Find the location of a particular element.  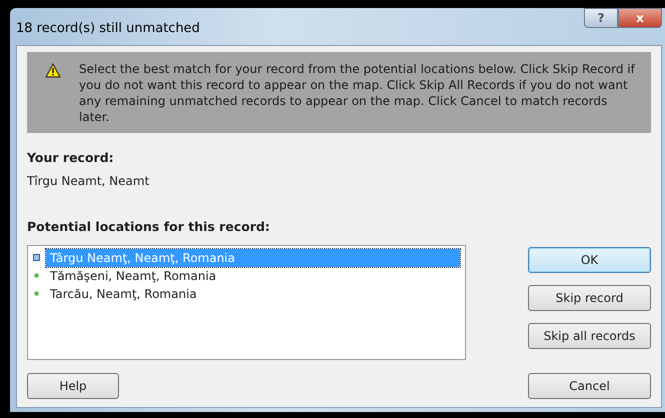

record-label: Your record: is located at coordinates (71, 158).